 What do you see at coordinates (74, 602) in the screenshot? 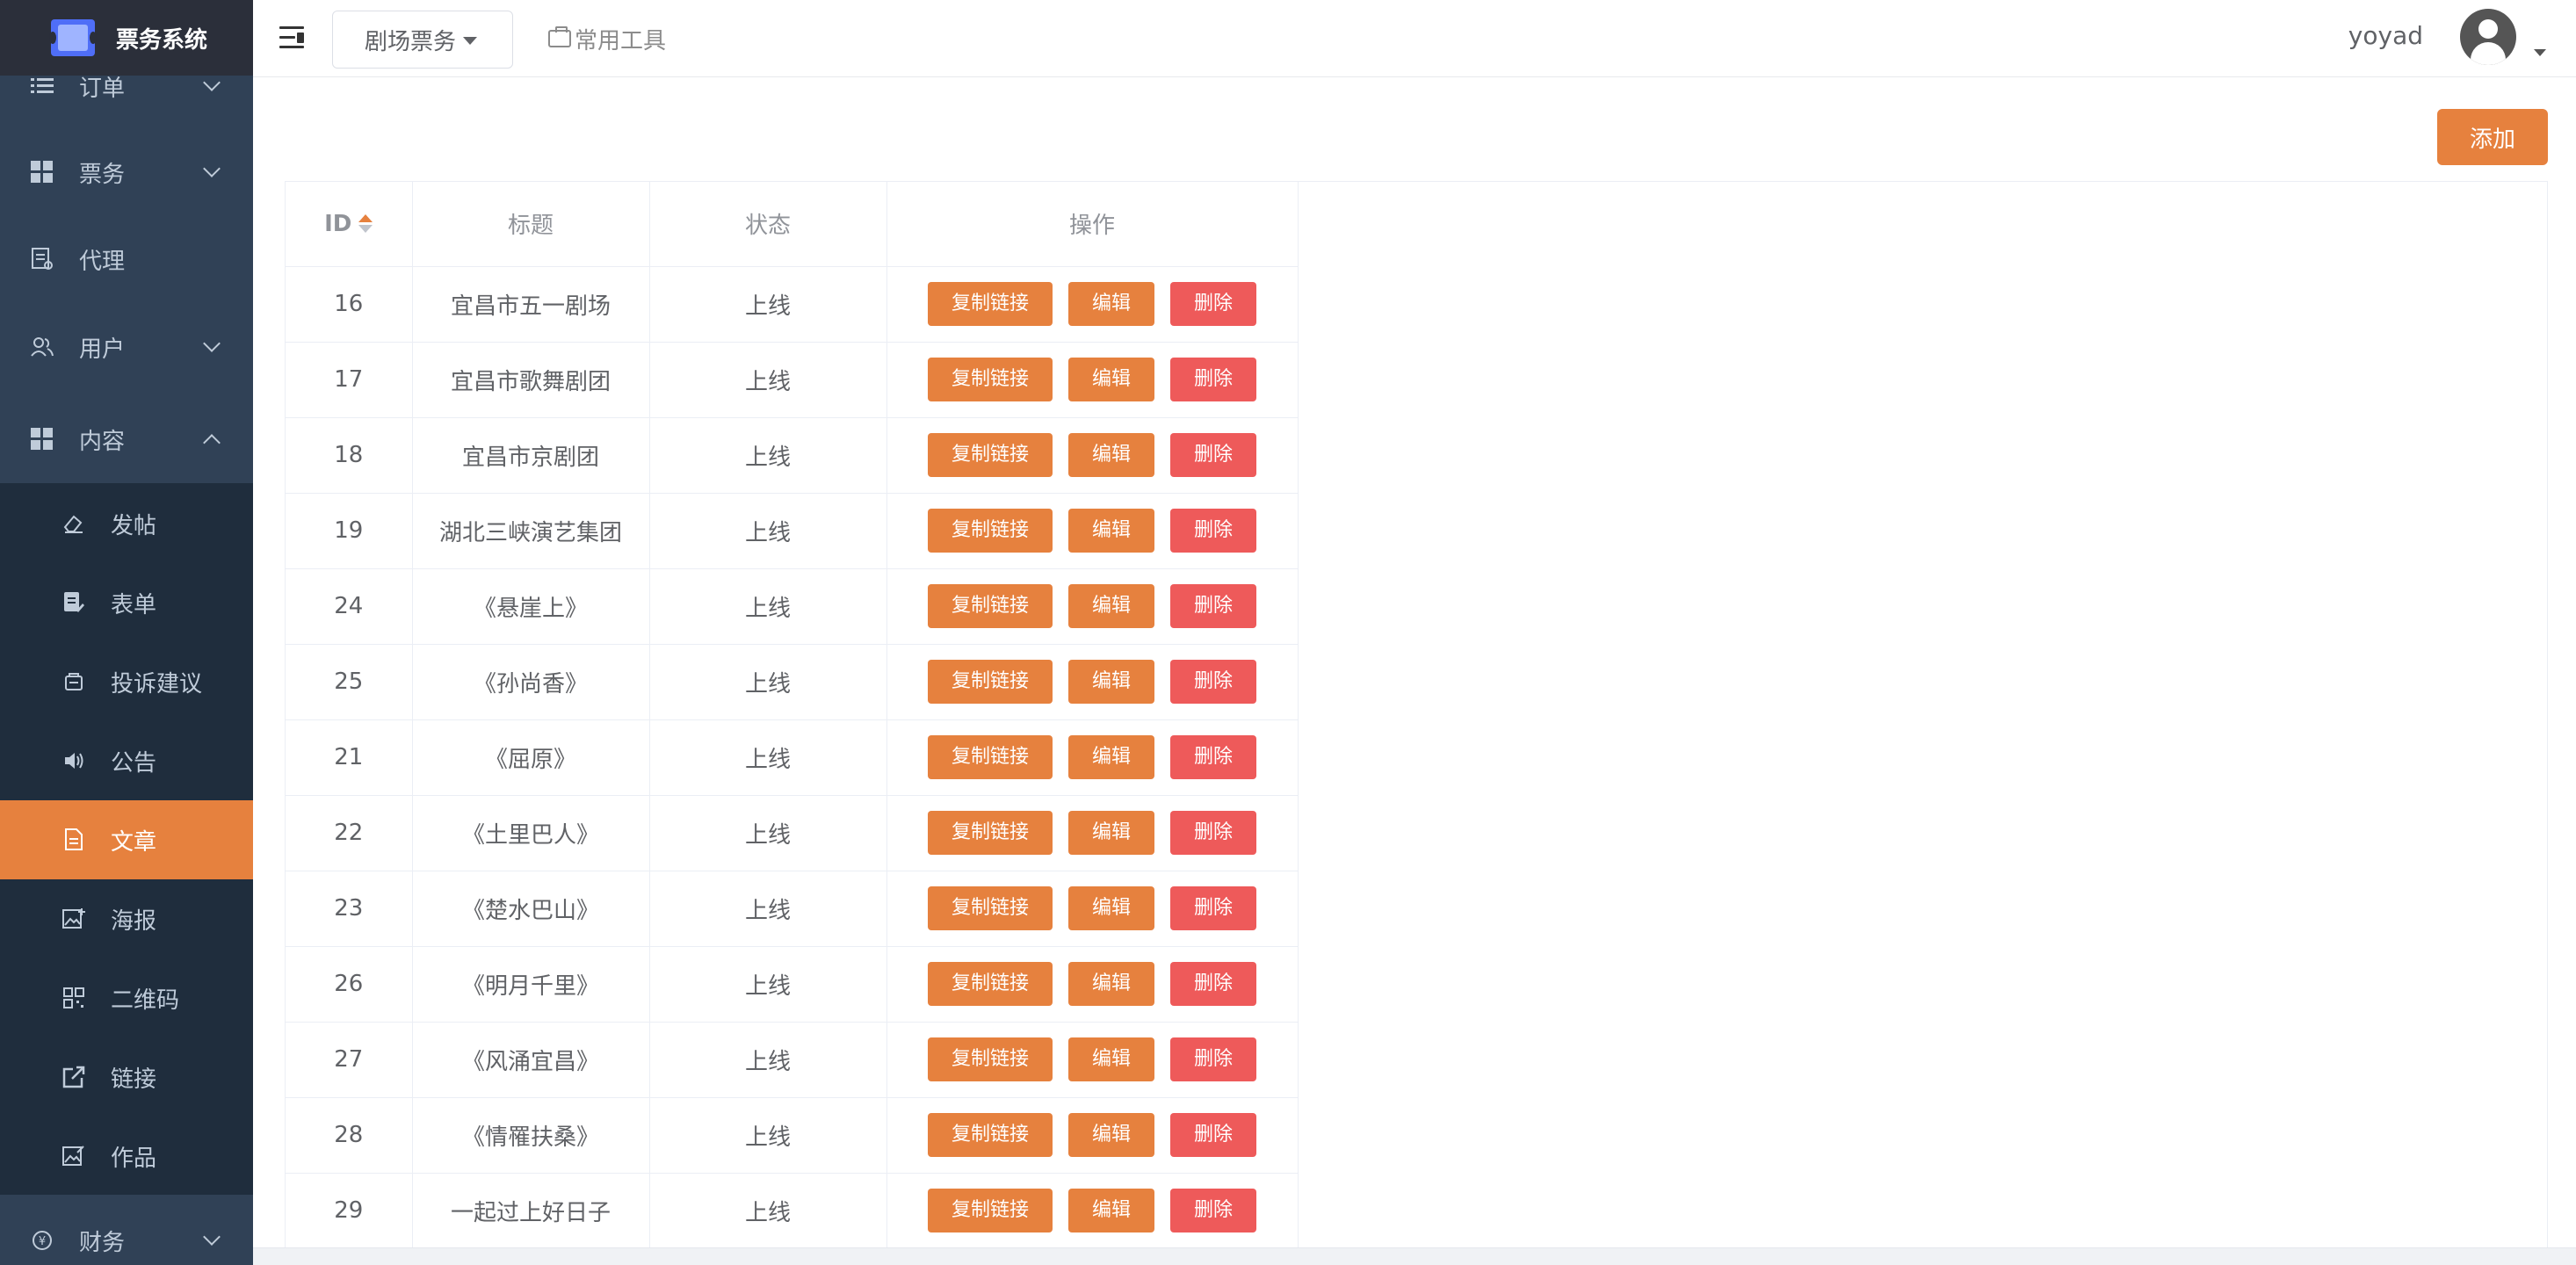
I see `form-icon` at bounding box center [74, 602].